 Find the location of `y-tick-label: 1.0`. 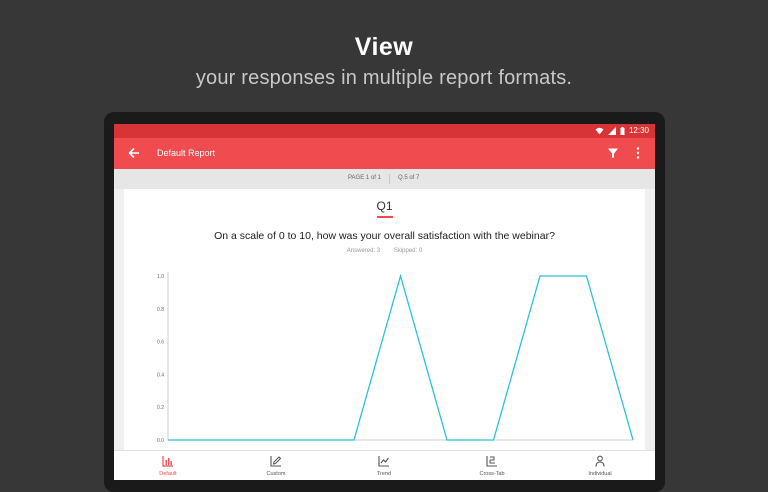

y-tick-label: 1.0 is located at coordinates (160, 277).